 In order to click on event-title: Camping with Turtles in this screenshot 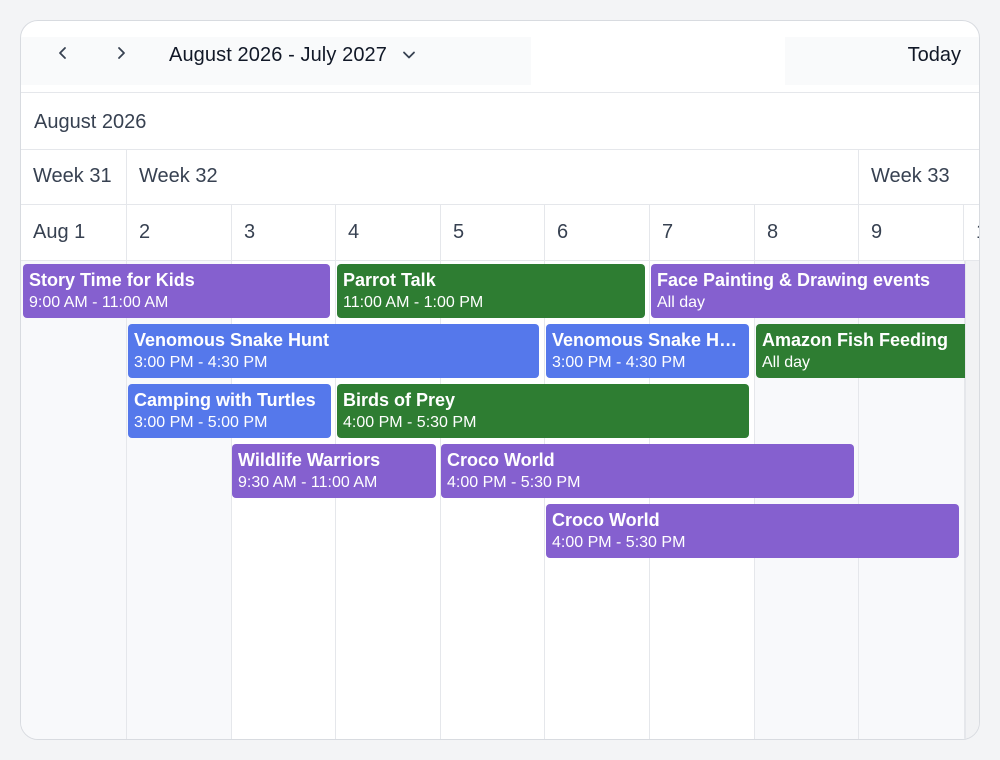, I will do `click(225, 400)`.